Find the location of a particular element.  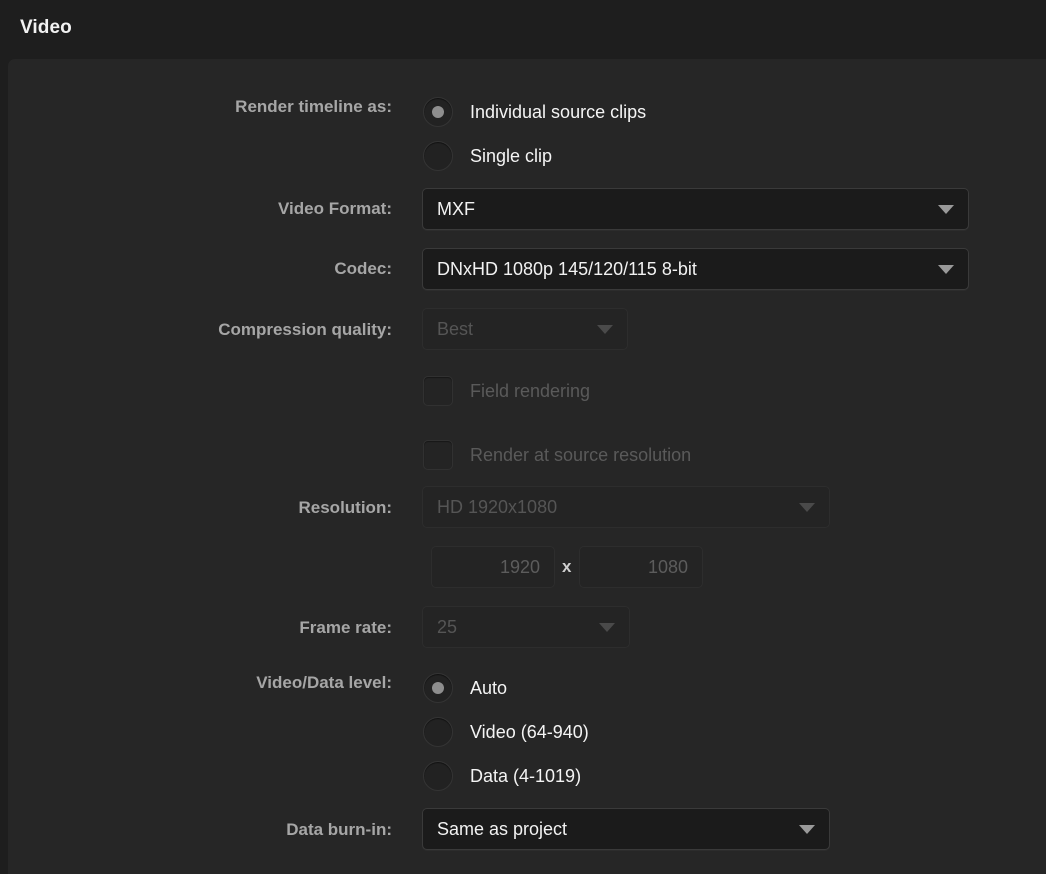

video-data-level-radio-group: Auto Video (64-940) Data (4-1019) is located at coordinates (506, 732).